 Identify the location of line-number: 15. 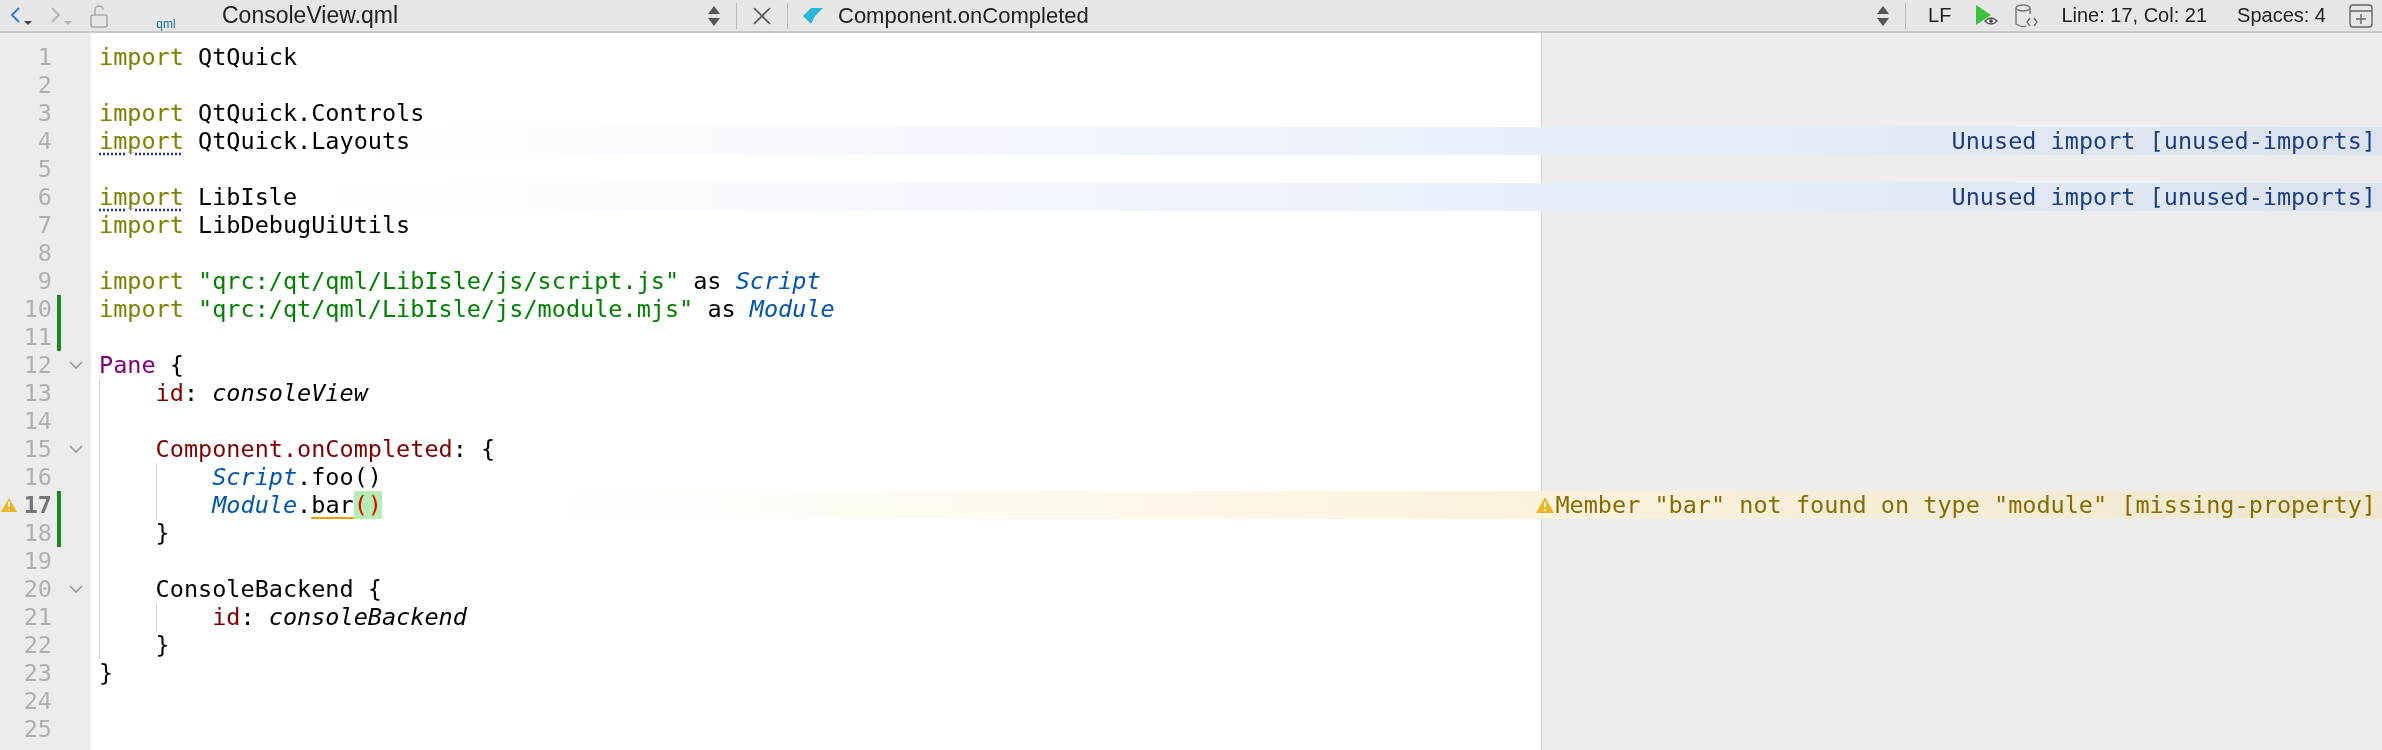
(37, 449).